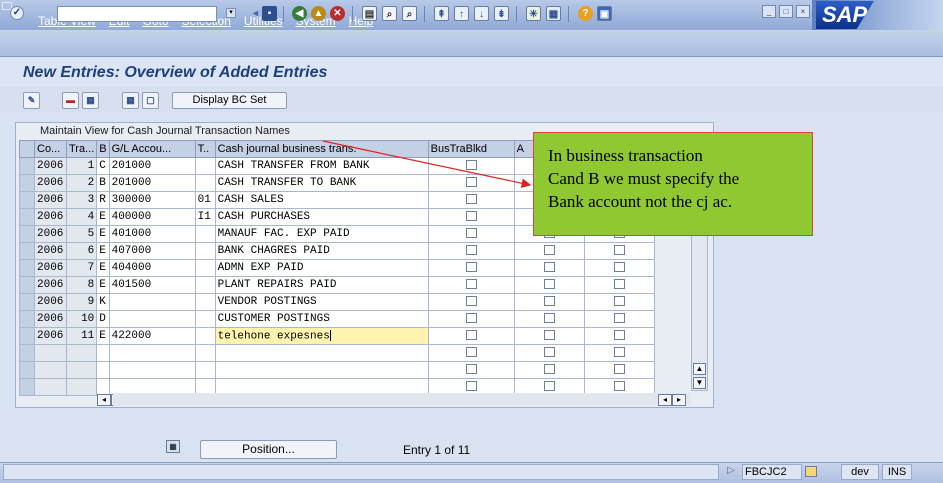  What do you see at coordinates (427, 164) in the screenshot?
I see `annotation-arrow` at bounding box center [427, 164].